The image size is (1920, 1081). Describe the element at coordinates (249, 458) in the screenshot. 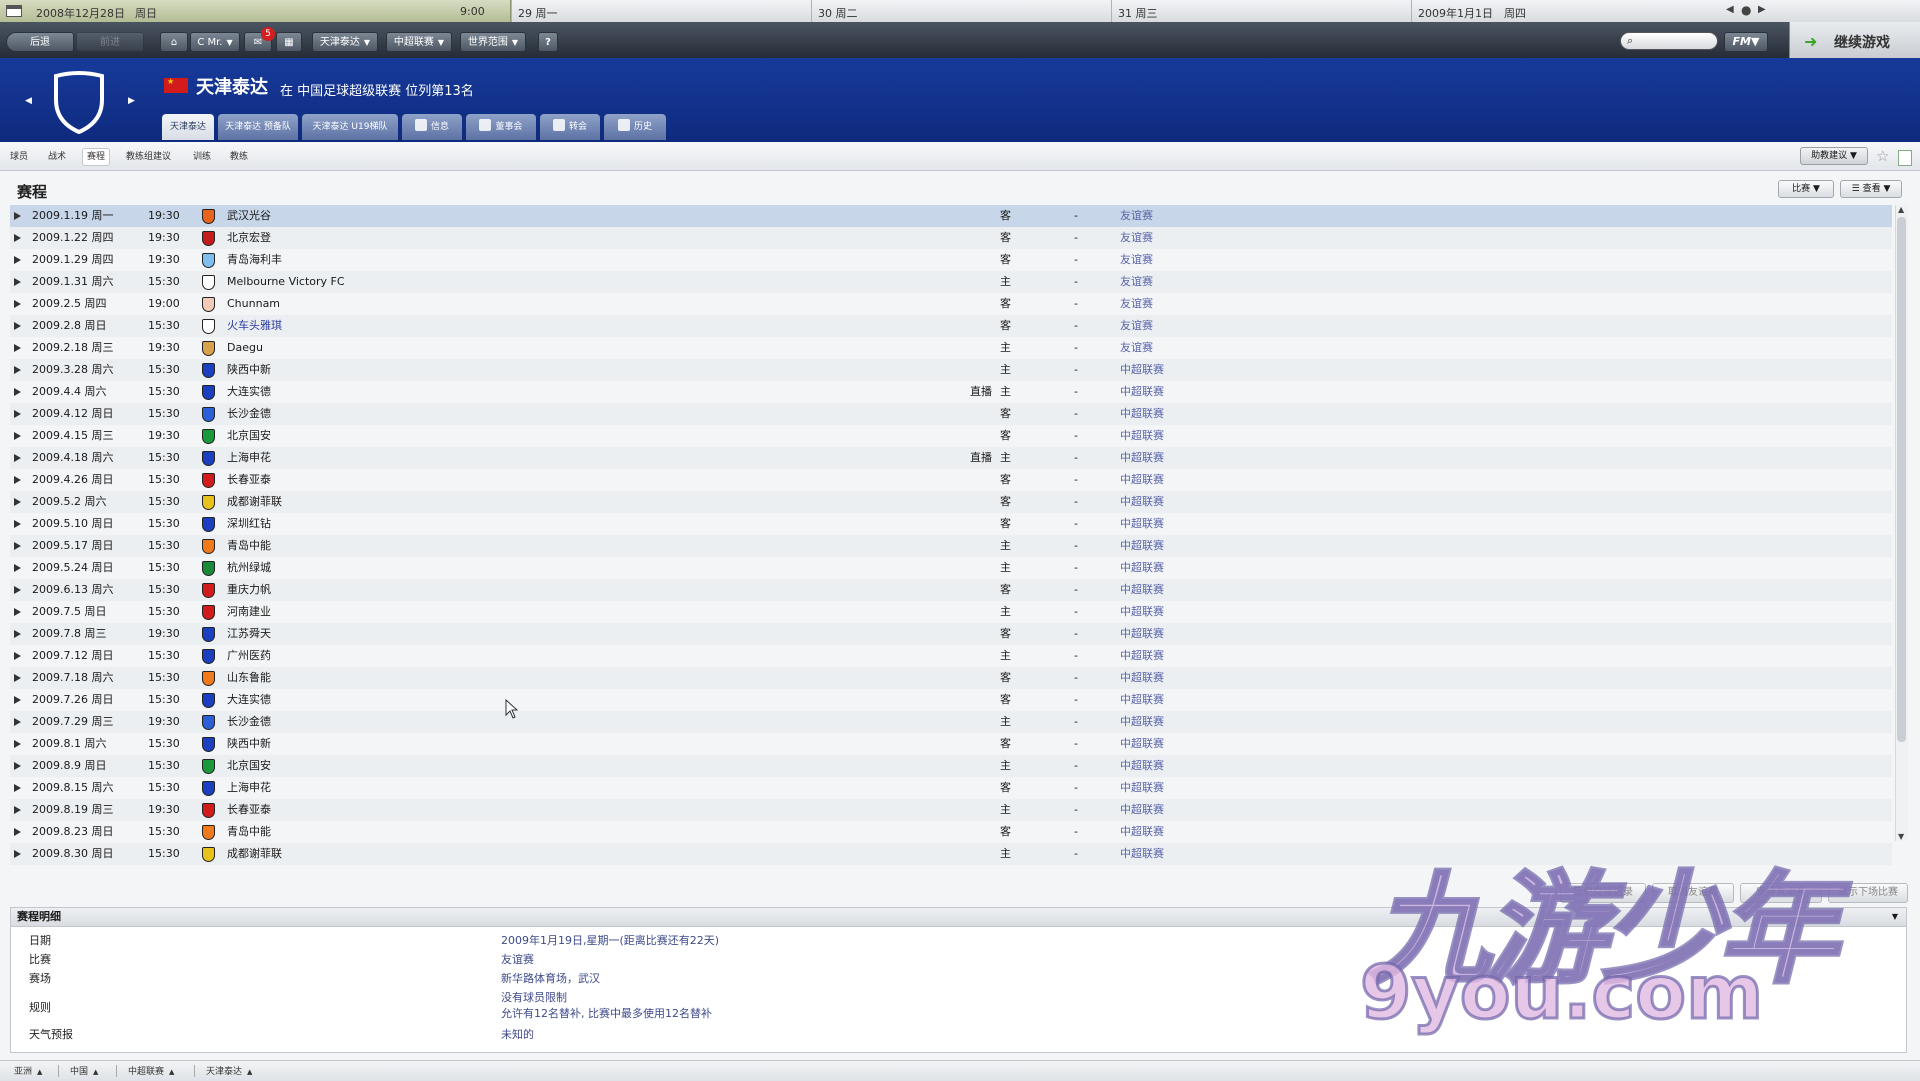

I see `fixture-opponent: 上海申花` at that location.